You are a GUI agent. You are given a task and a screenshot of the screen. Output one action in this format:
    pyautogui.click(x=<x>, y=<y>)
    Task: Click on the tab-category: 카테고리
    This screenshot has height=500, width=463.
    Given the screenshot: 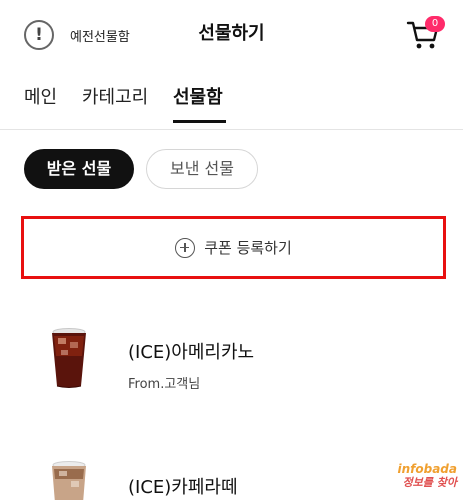 What is the action you would take?
    pyautogui.click(x=115, y=98)
    